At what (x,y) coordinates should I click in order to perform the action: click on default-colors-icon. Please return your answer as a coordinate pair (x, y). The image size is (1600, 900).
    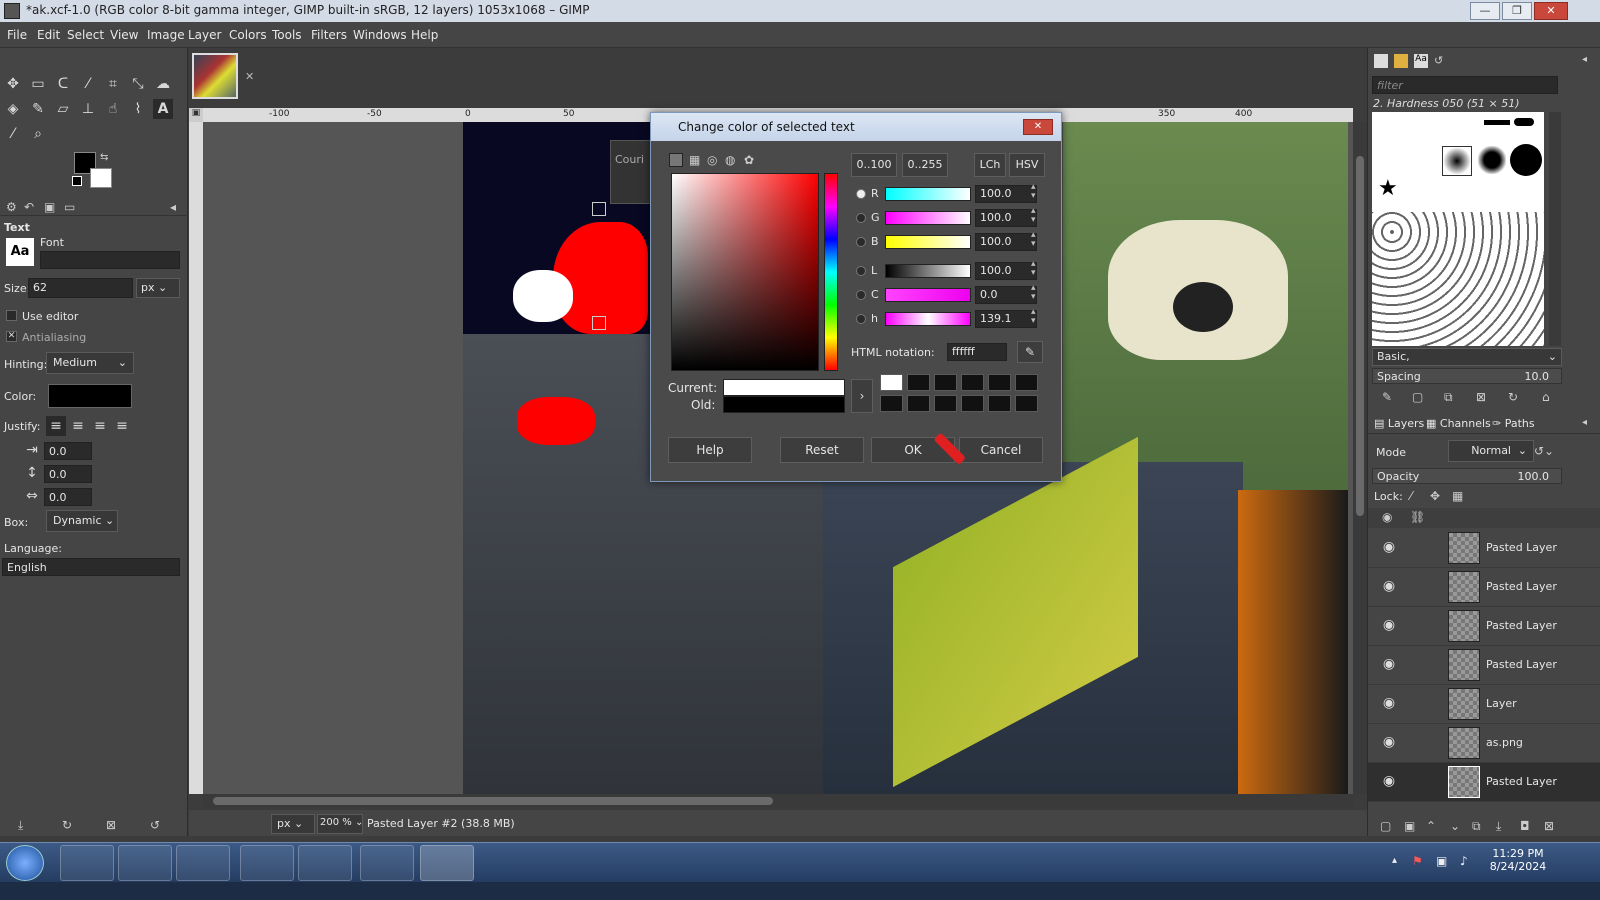
    Looking at the image, I should click on (77, 181).